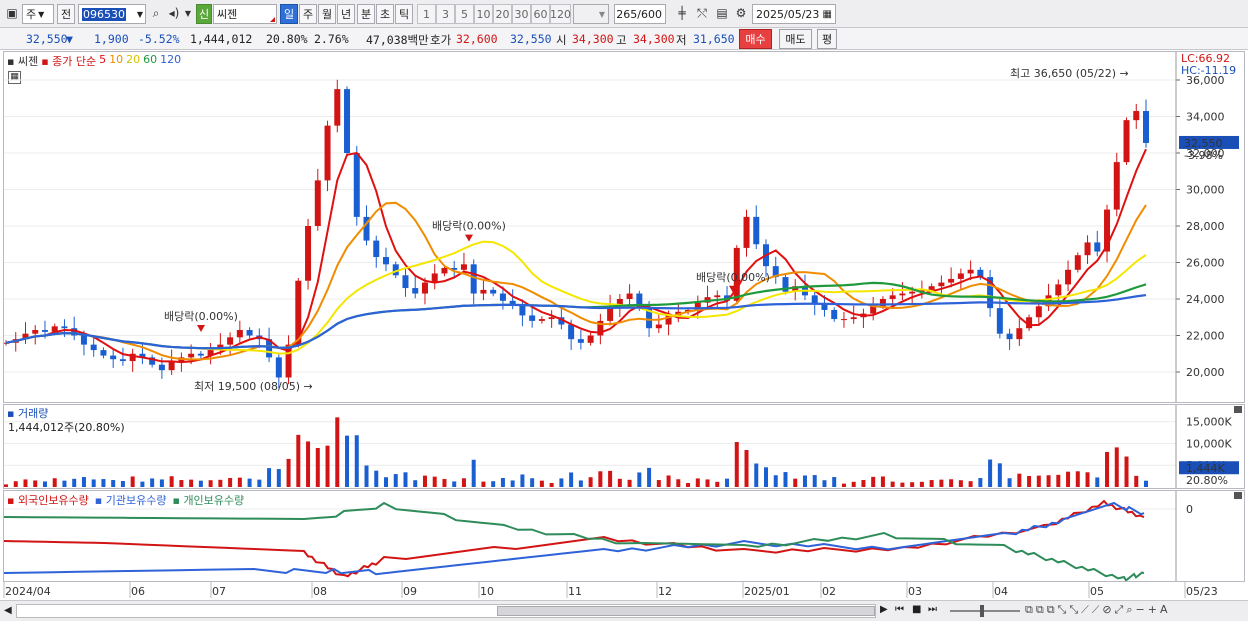  Describe the element at coordinates (12, 13) in the screenshot. I see `window-menu-icon: ▣` at that location.